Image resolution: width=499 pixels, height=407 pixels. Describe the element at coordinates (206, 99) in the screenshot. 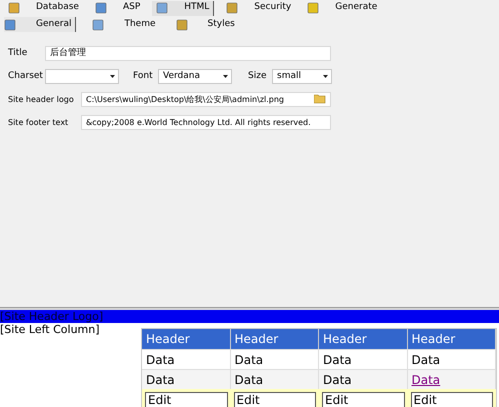

I see `logo-path-field: C:\Users\wuling\Desktop\给我\公安局\admin\zl.png` at that location.